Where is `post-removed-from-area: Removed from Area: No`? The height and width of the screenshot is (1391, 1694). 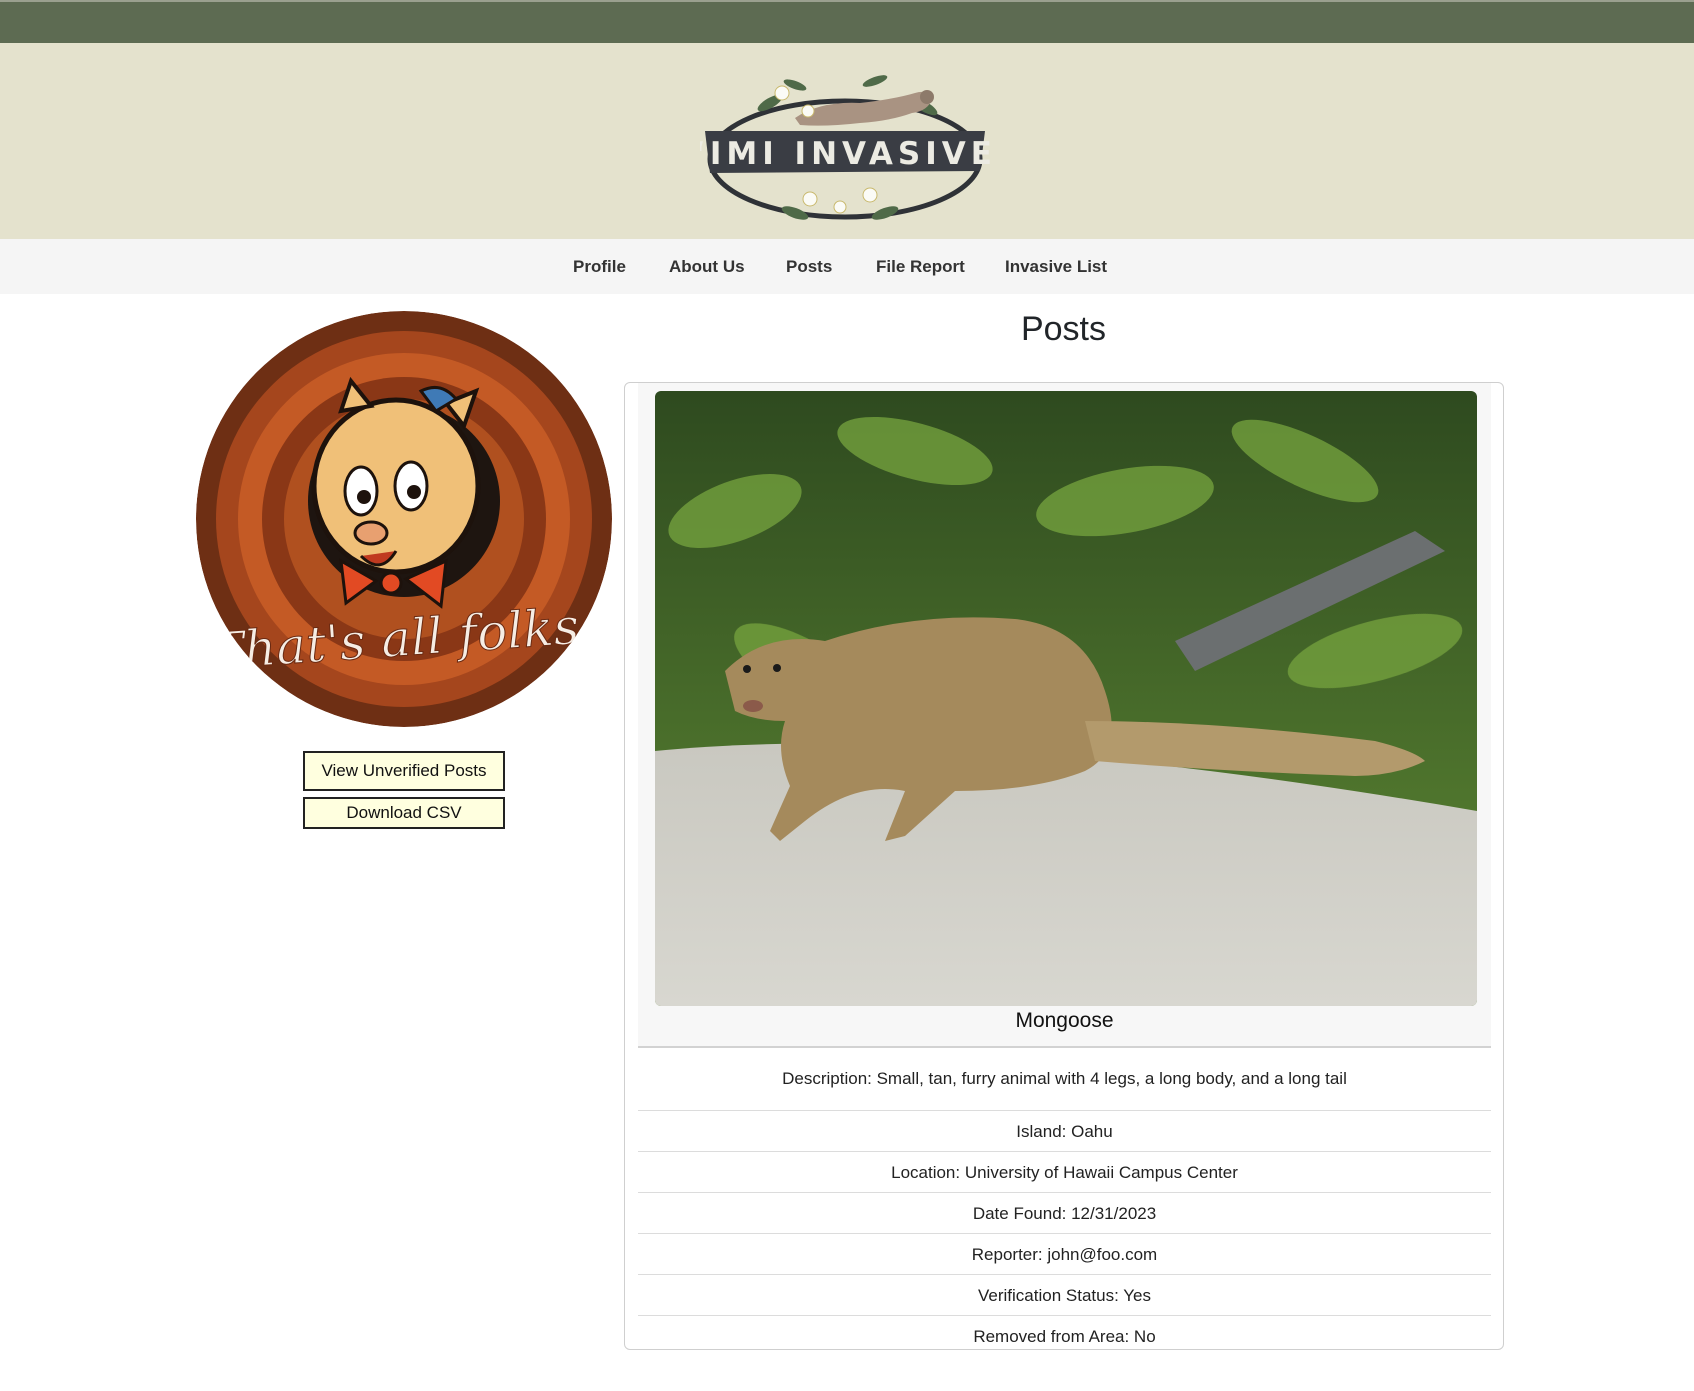 post-removed-from-area: Removed from Area: No is located at coordinates (1064, 1336).